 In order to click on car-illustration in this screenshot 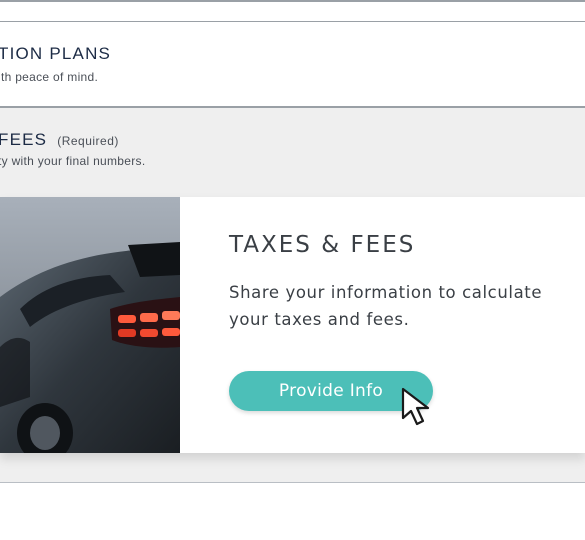, I will do `click(90, 325)`.